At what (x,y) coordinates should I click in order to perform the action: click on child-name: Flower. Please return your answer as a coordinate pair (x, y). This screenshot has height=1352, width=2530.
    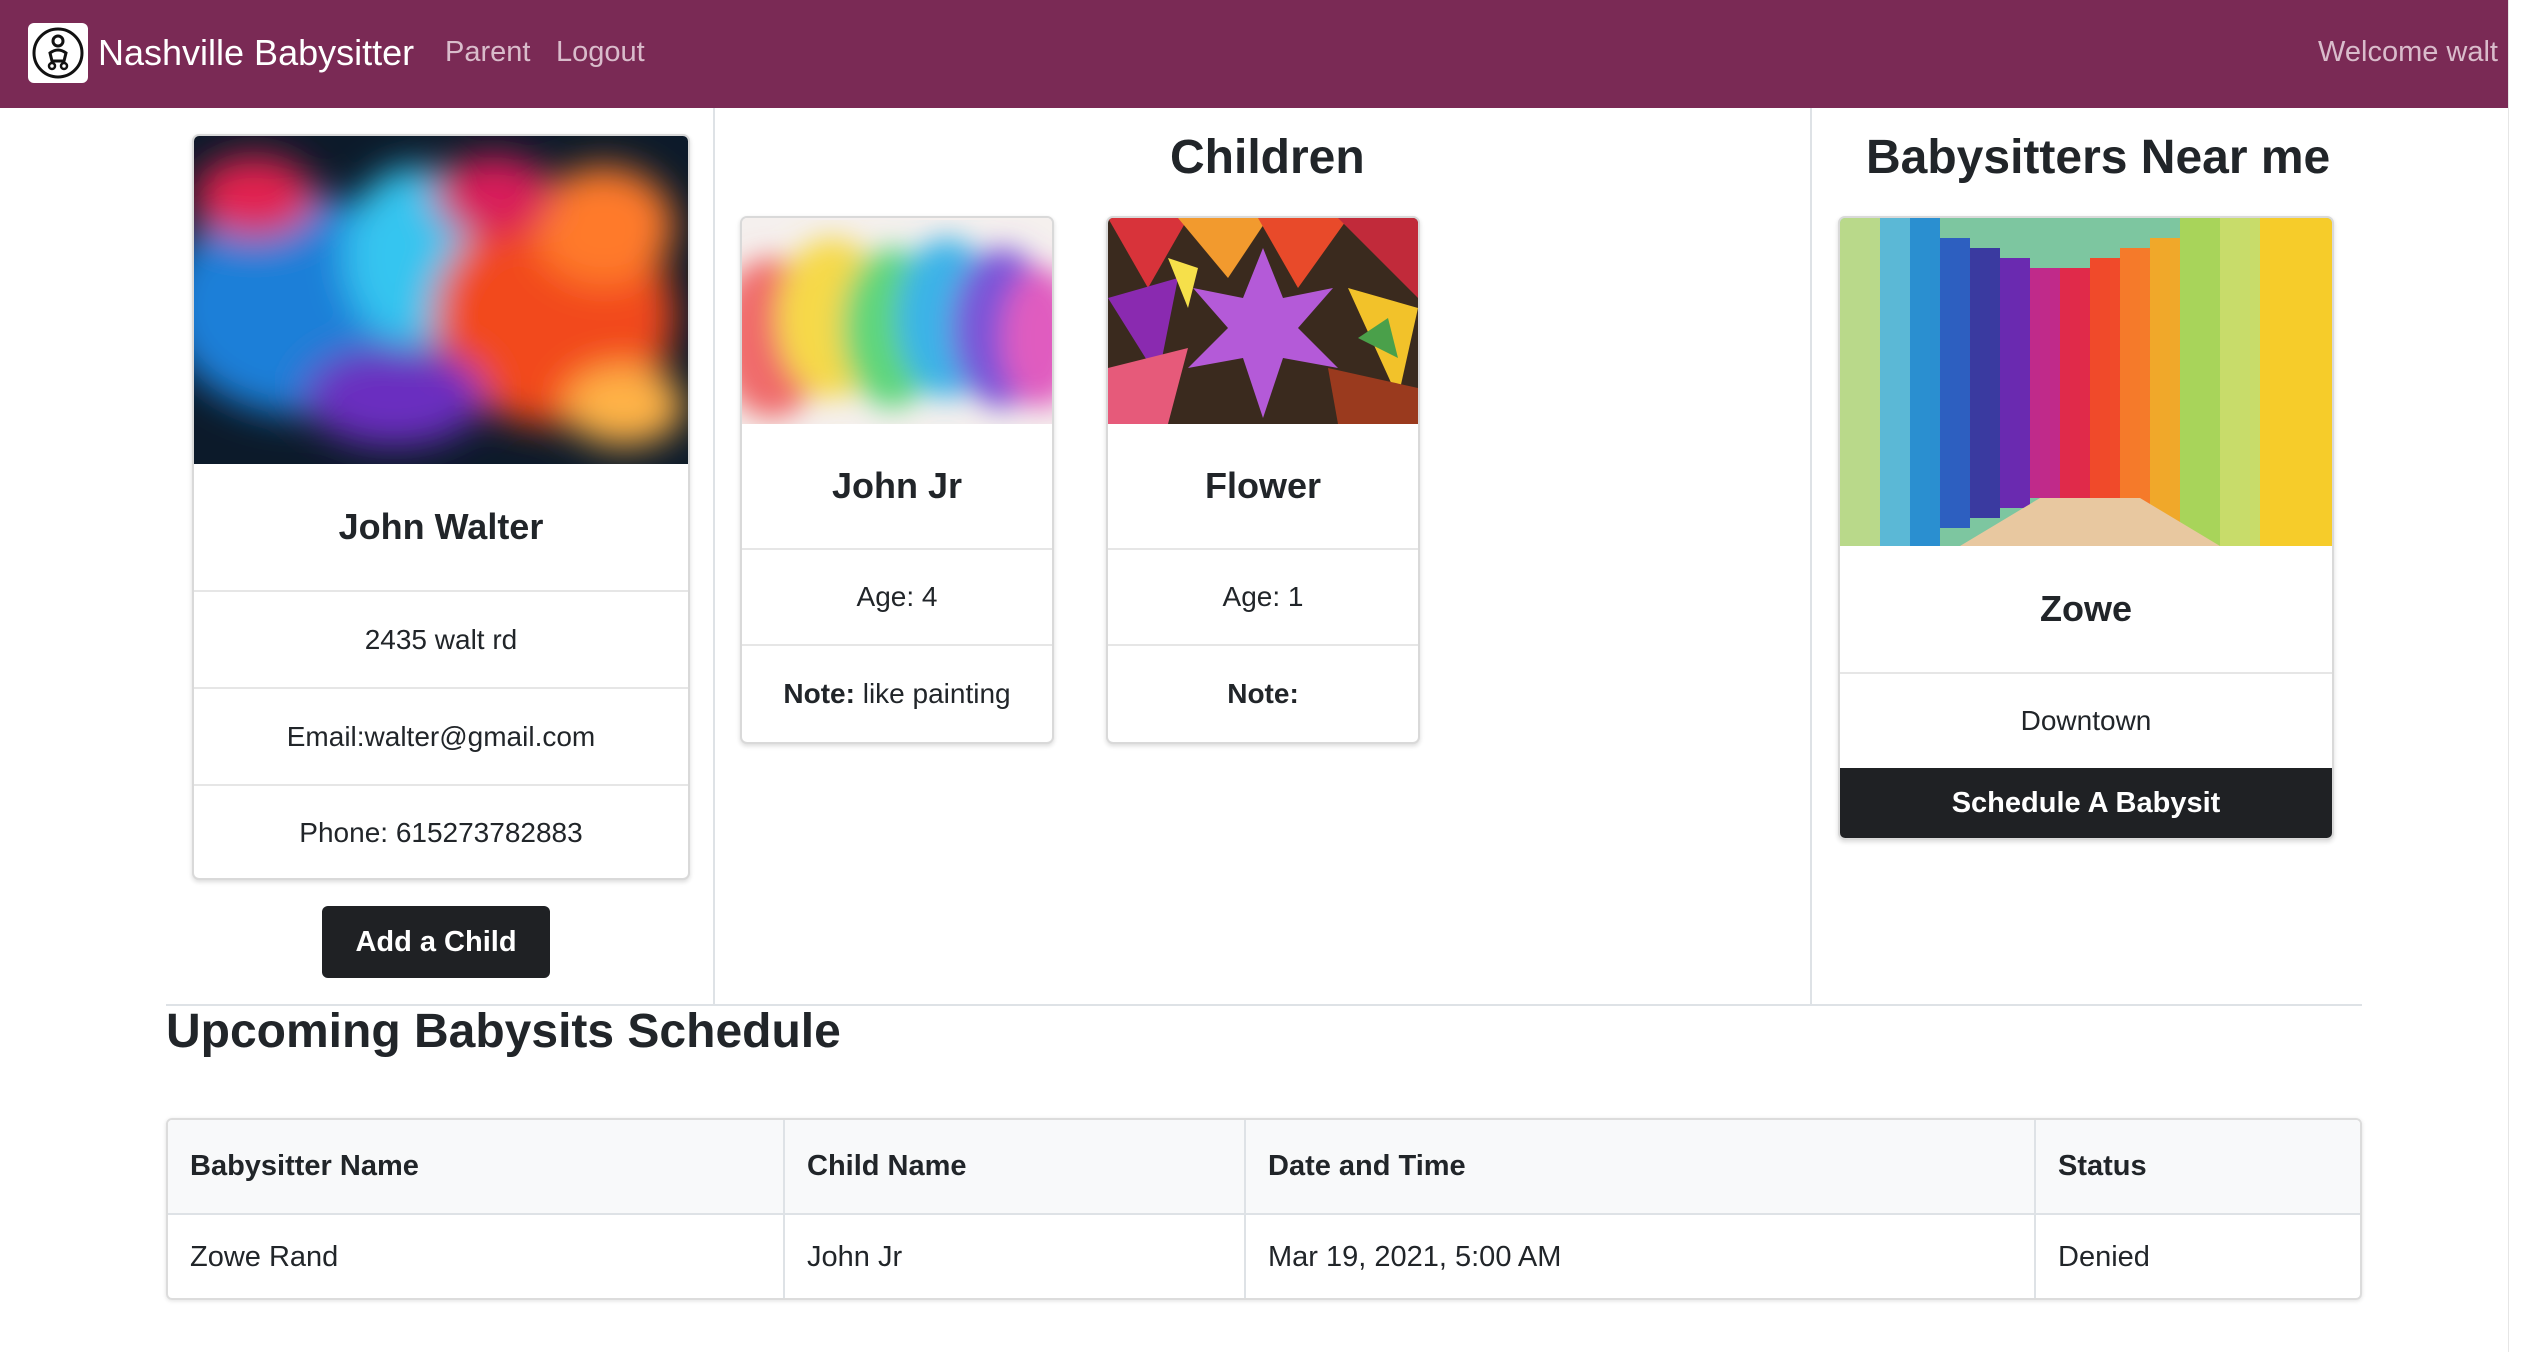
    Looking at the image, I should click on (1262, 485).